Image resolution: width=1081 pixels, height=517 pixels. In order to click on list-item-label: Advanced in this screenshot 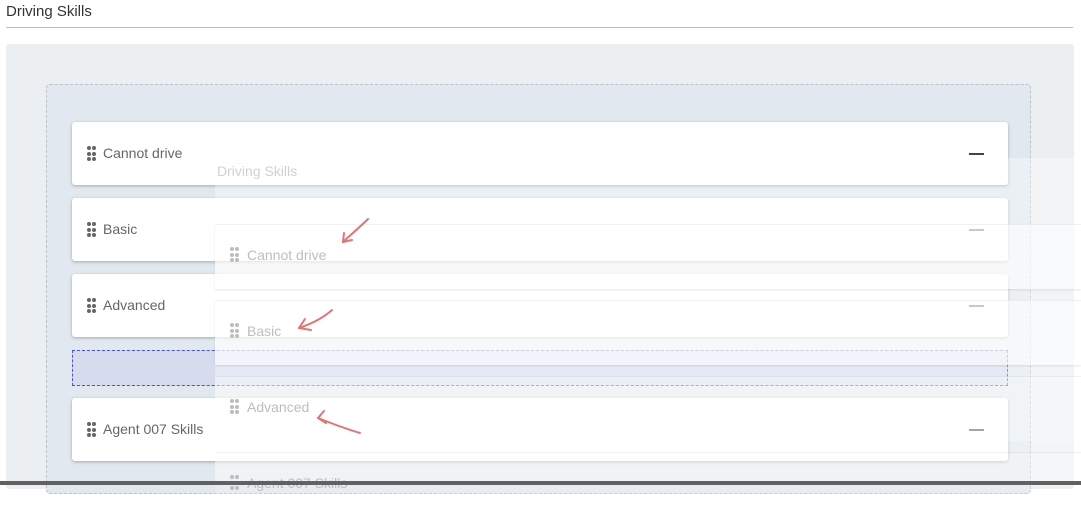, I will do `click(134, 305)`.